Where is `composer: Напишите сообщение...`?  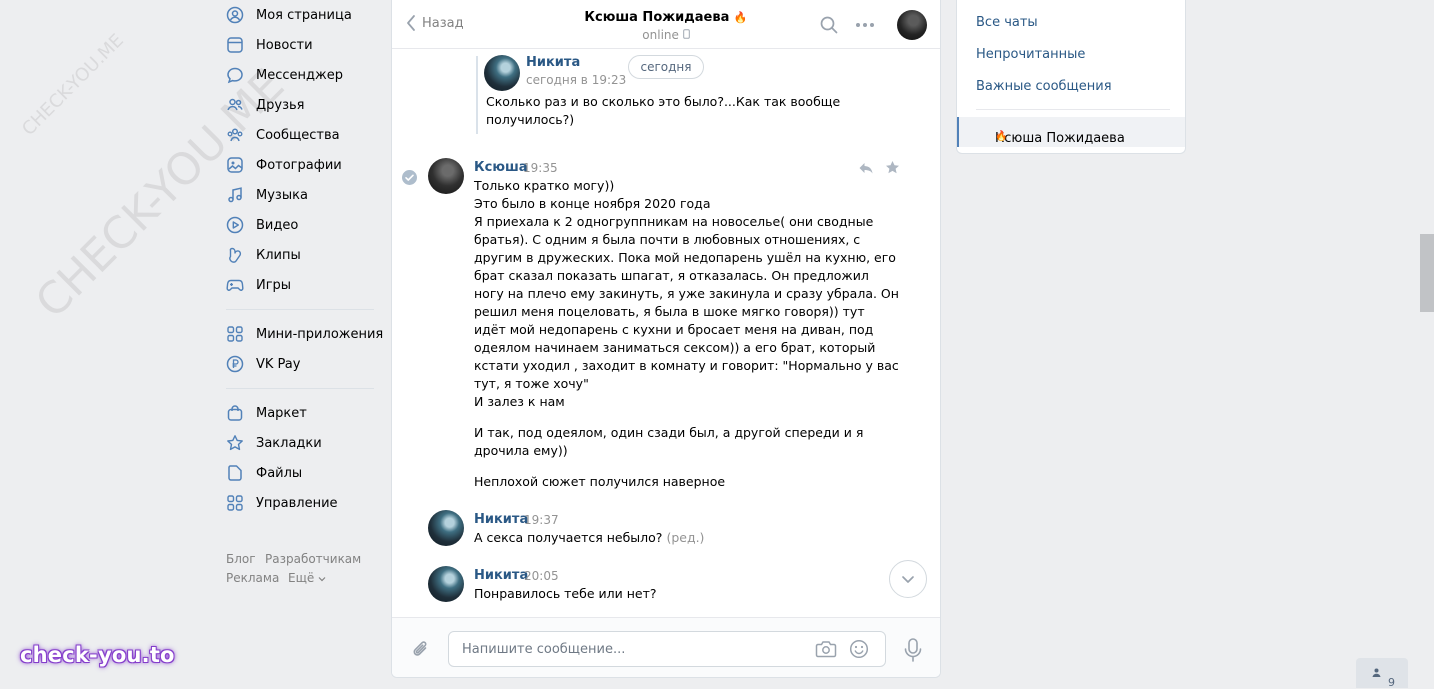
composer: Напишите сообщение... is located at coordinates (666, 647).